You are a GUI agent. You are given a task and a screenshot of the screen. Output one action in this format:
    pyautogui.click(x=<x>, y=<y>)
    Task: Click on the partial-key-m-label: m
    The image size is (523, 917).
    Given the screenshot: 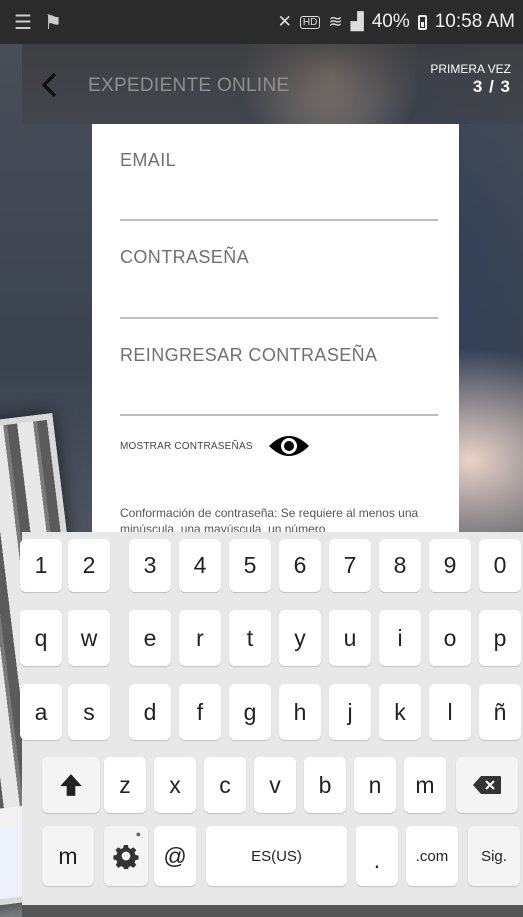 What is the action you would take?
    pyautogui.click(x=68, y=855)
    